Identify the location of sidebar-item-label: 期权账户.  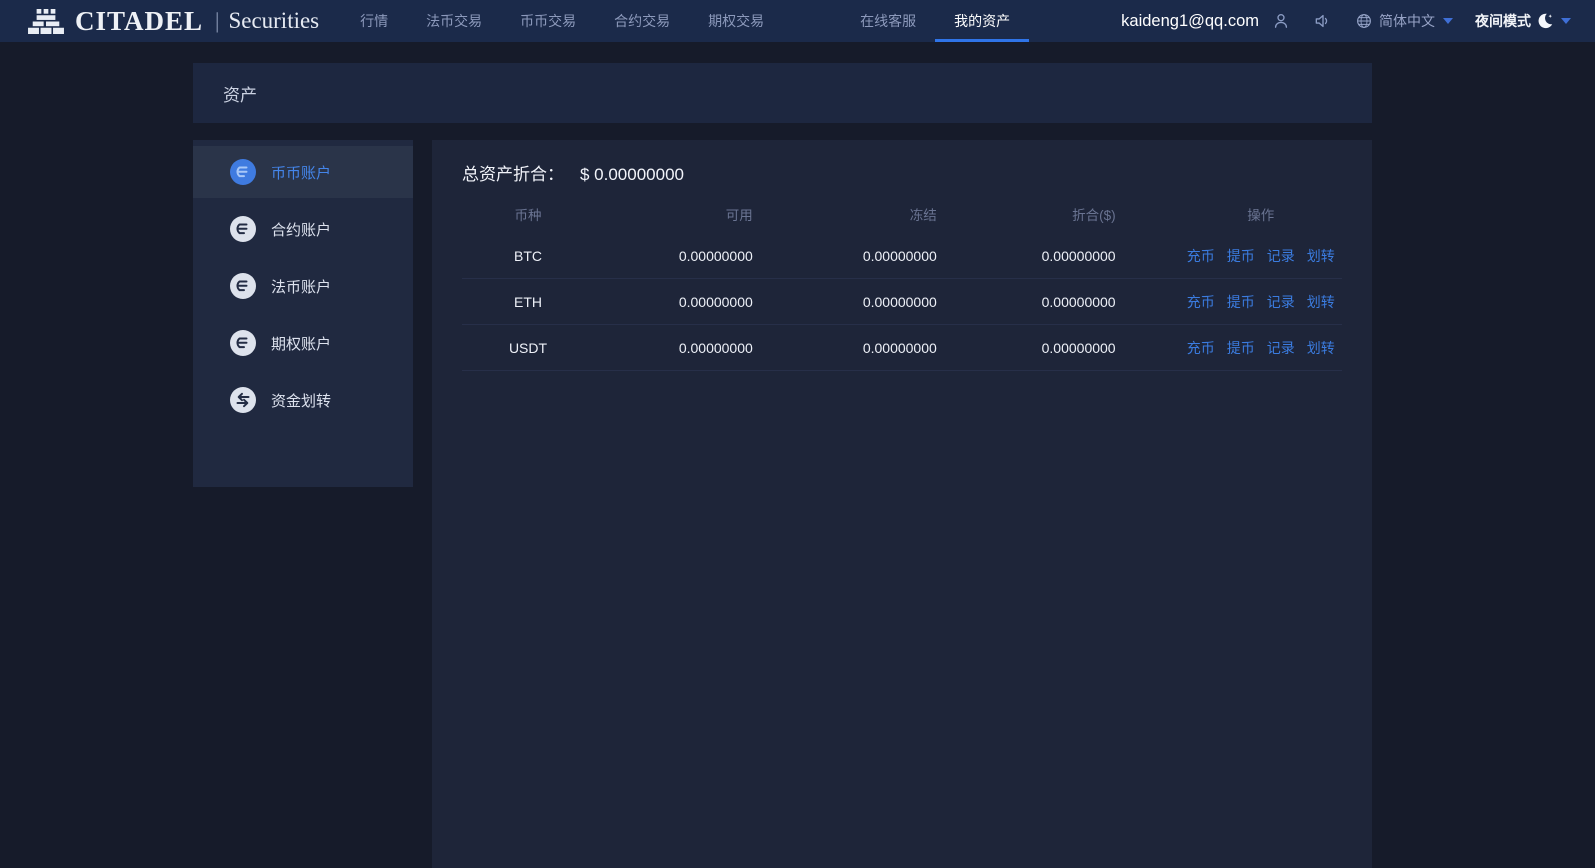
(301, 344).